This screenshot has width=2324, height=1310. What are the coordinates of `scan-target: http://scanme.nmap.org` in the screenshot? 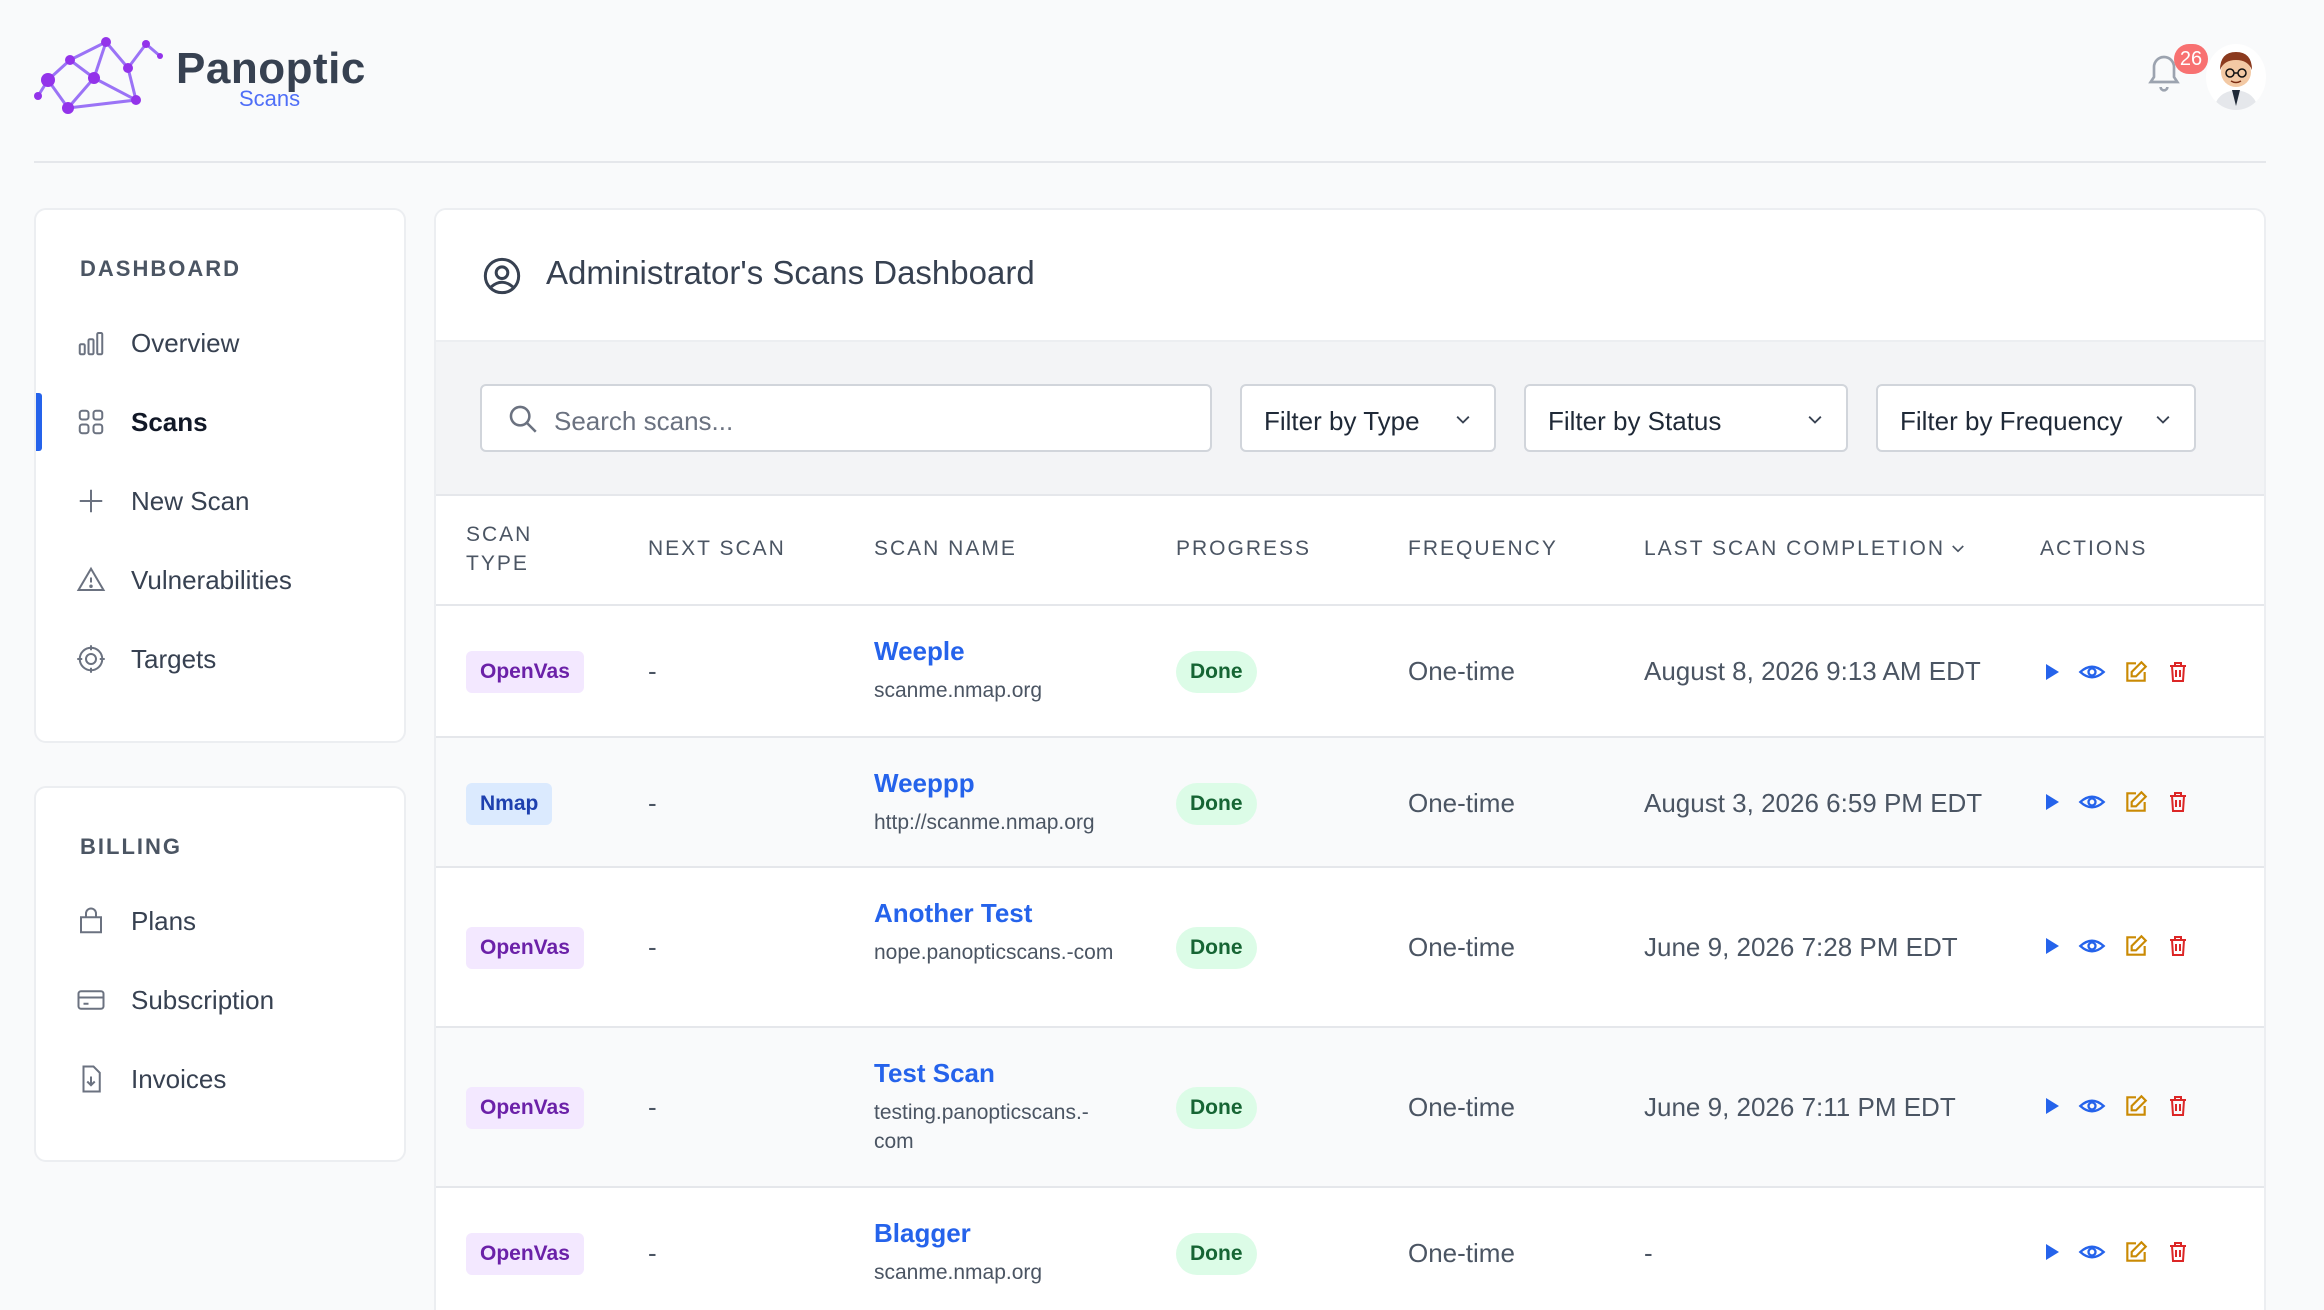 It's located at (984, 822).